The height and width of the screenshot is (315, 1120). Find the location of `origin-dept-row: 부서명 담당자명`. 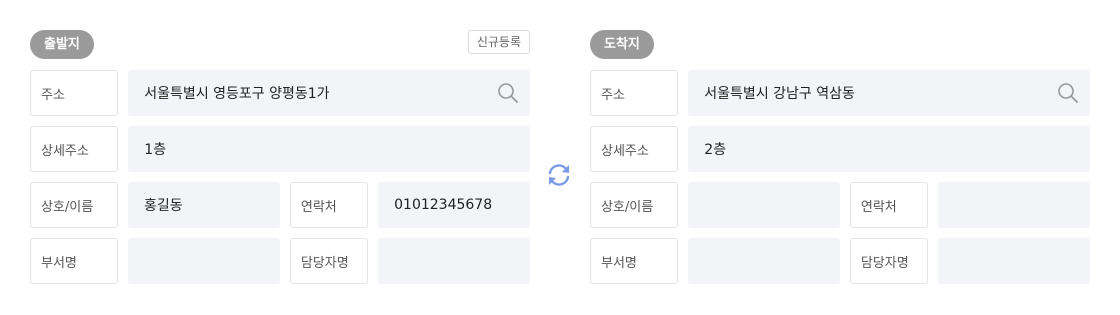

origin-dept-row: 부서명 담당자명 is located at coordinates (280, 261).